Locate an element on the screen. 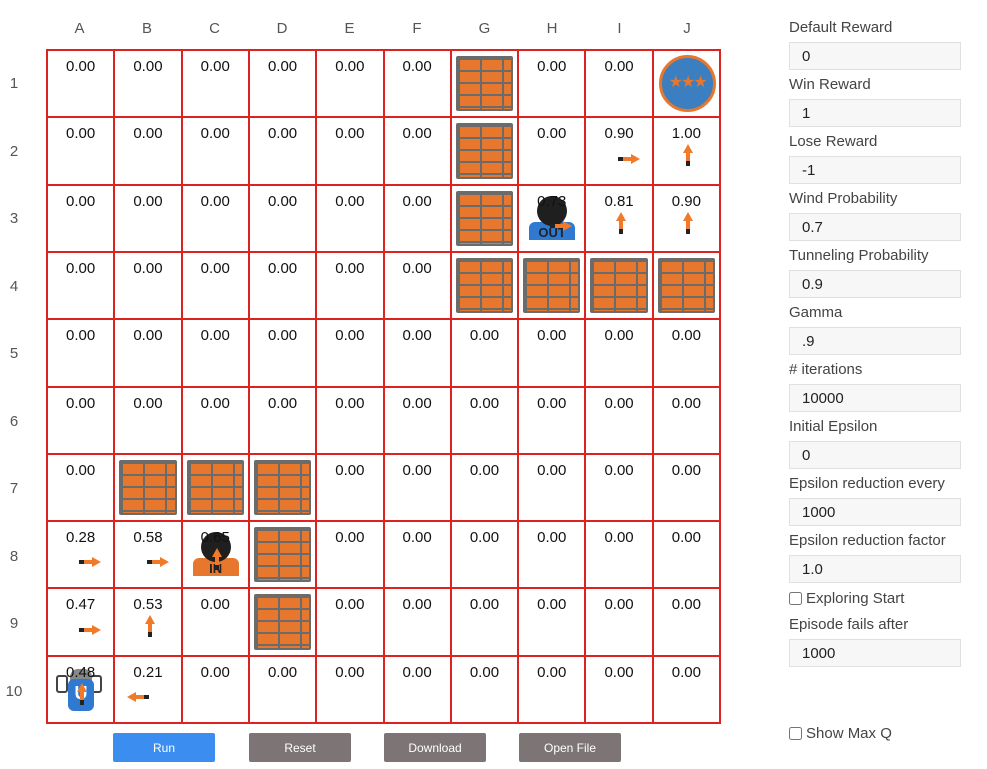 Image resolution: width=987 pixels, height=769 pixels. grid-cell-F5: 0.00 is located at coordinates (418, 354).